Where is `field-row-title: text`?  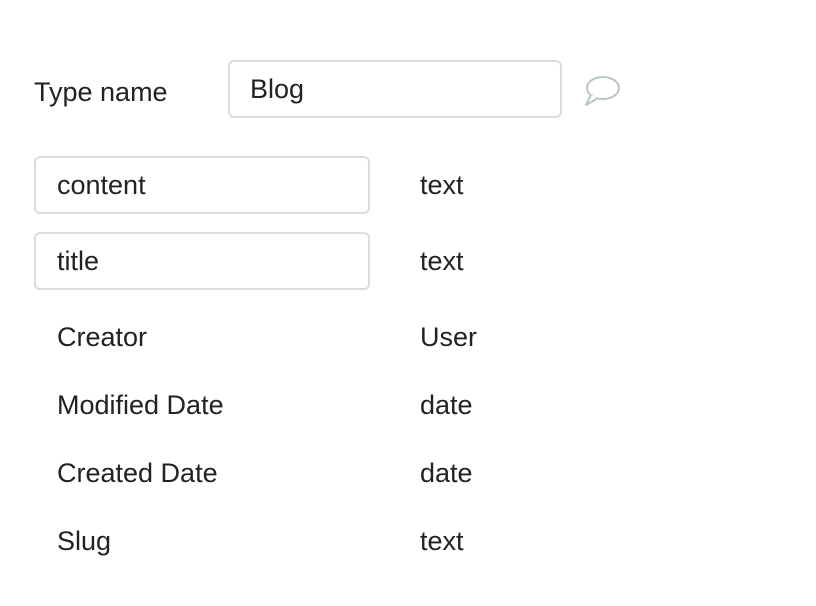 field-row-title: text is located at coordinates (384, 261).